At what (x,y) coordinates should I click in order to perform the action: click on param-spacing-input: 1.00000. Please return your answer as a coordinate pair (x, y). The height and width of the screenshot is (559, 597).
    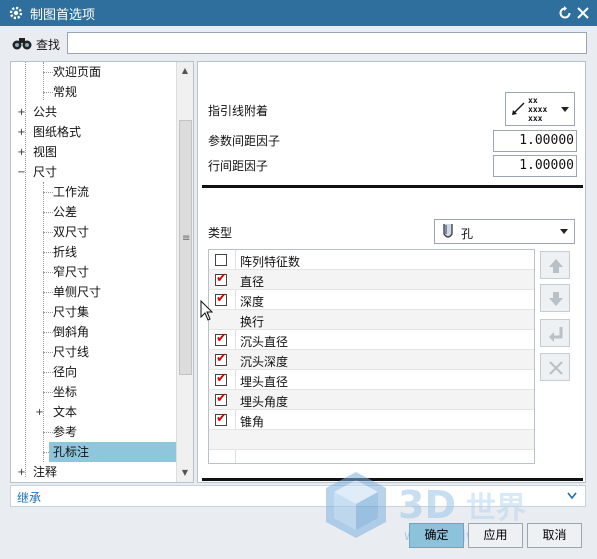
    Looking at the image, I should click on (535, 141).